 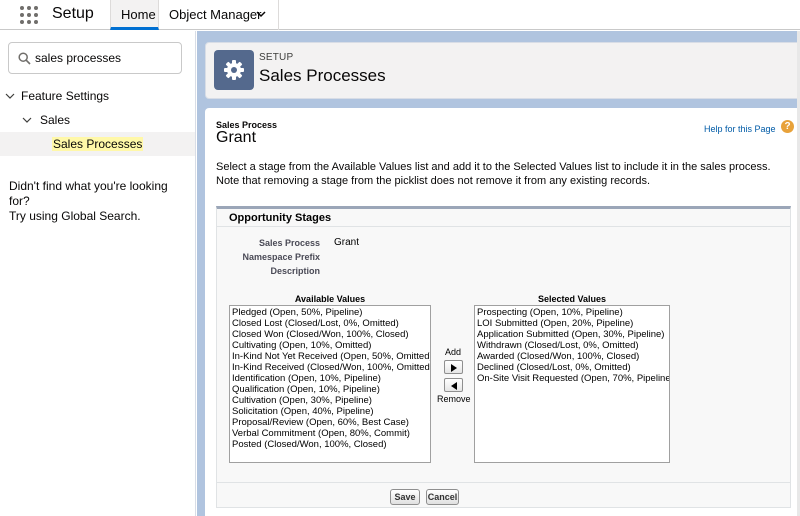 What do you see at coordinates (572, 356) in the screenshot?
I see `list-option: Awarded (Closed/Won, 100%, Closed)` at bounding box center [572, 356].